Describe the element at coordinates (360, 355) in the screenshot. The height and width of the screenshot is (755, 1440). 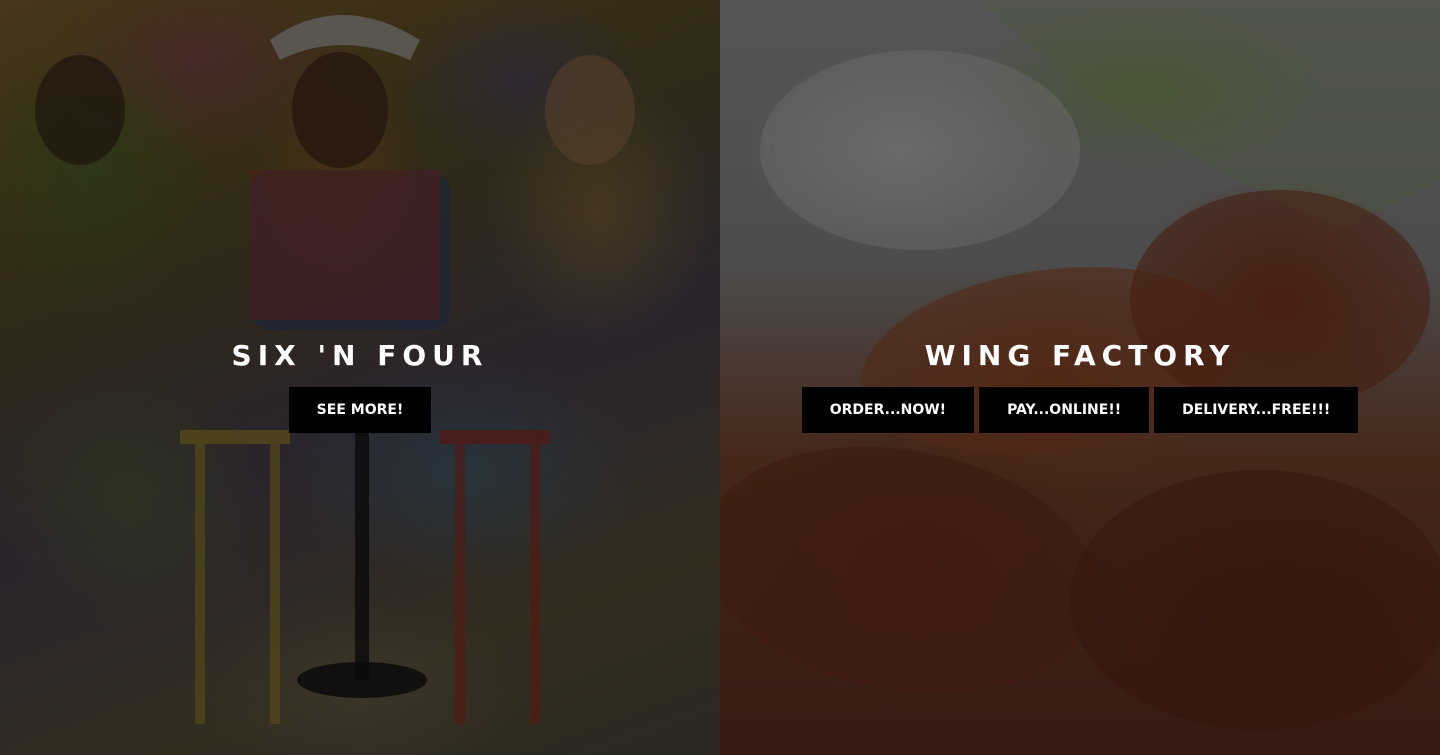
I see `six-n-four-title: SIX 'N FOUR` at that location.